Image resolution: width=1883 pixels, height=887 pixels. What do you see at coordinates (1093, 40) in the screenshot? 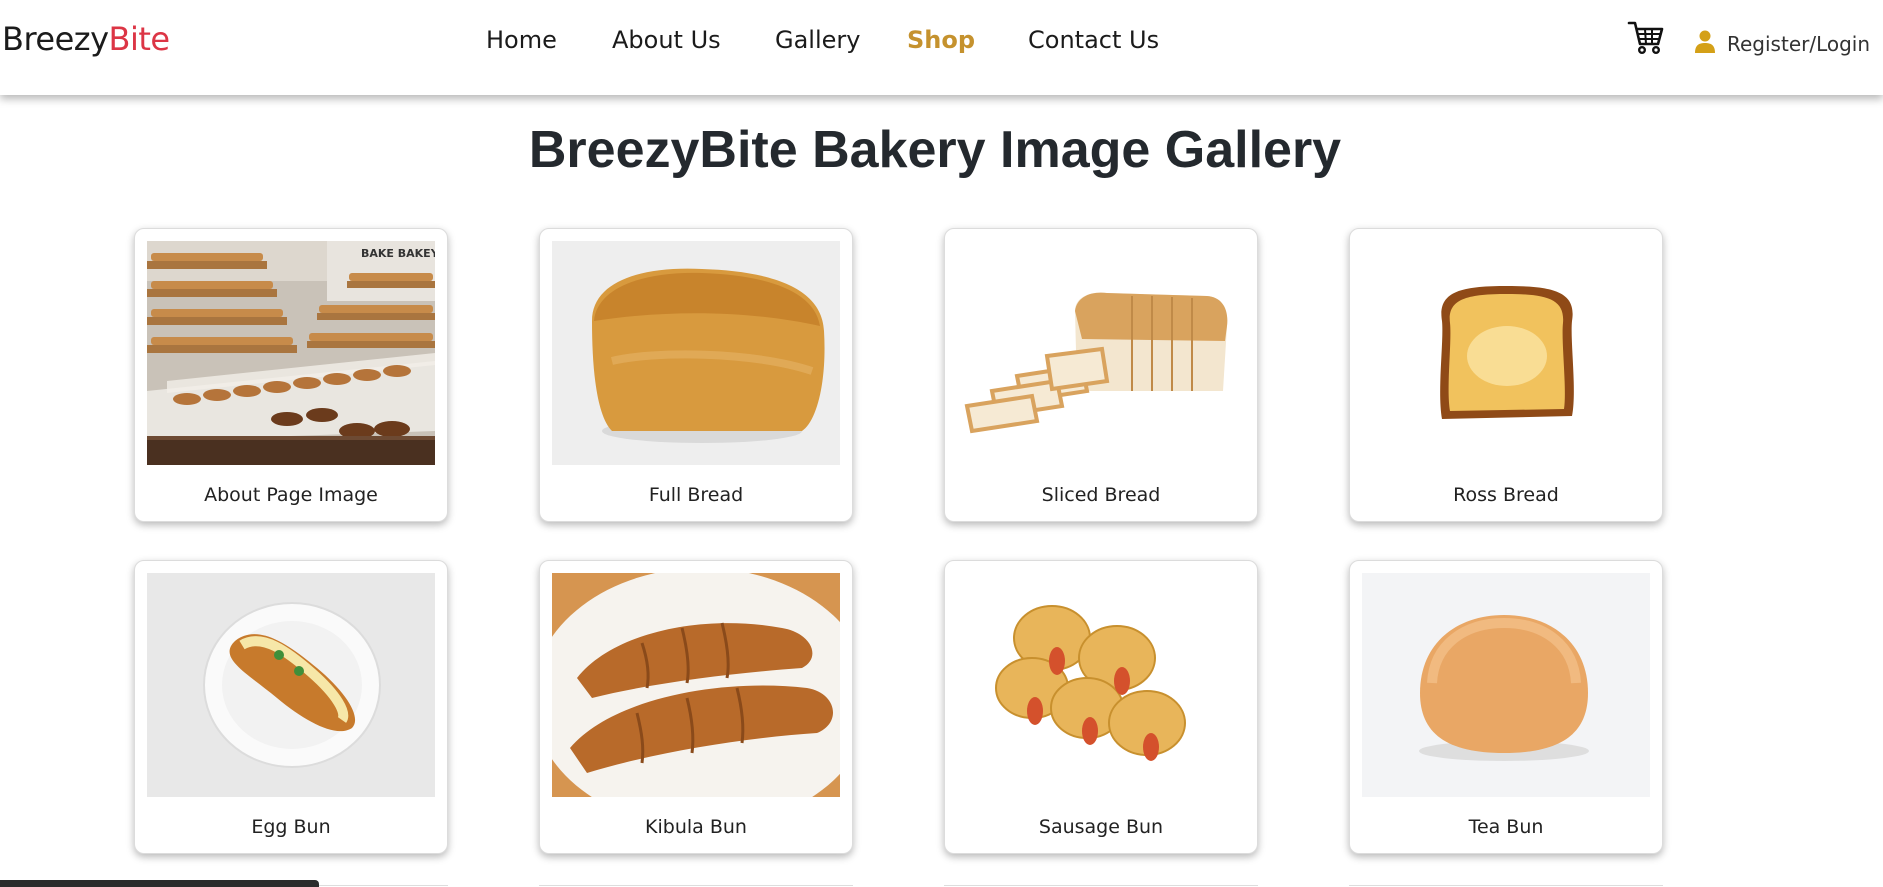
I see `nav-contact-us: Contact Us` at bounding box center [1093, 40].